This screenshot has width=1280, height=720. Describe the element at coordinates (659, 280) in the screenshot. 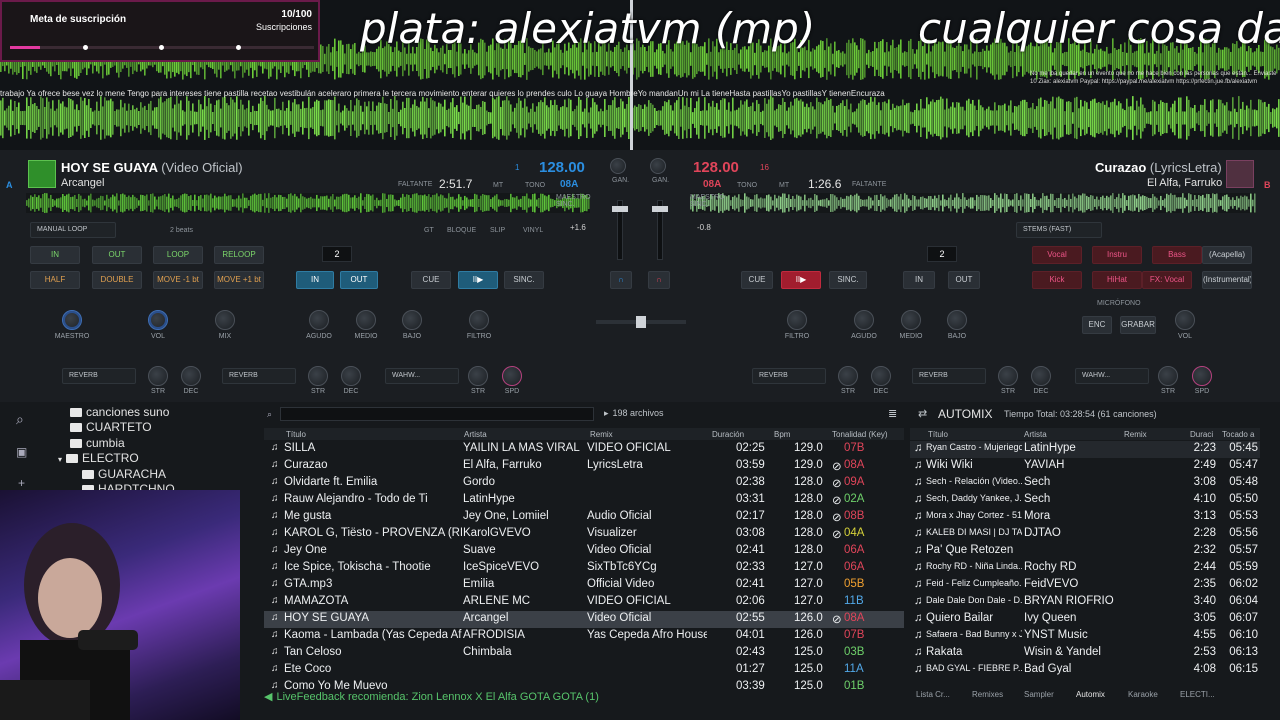

I see `headphone-b-button: ∩` at that location.